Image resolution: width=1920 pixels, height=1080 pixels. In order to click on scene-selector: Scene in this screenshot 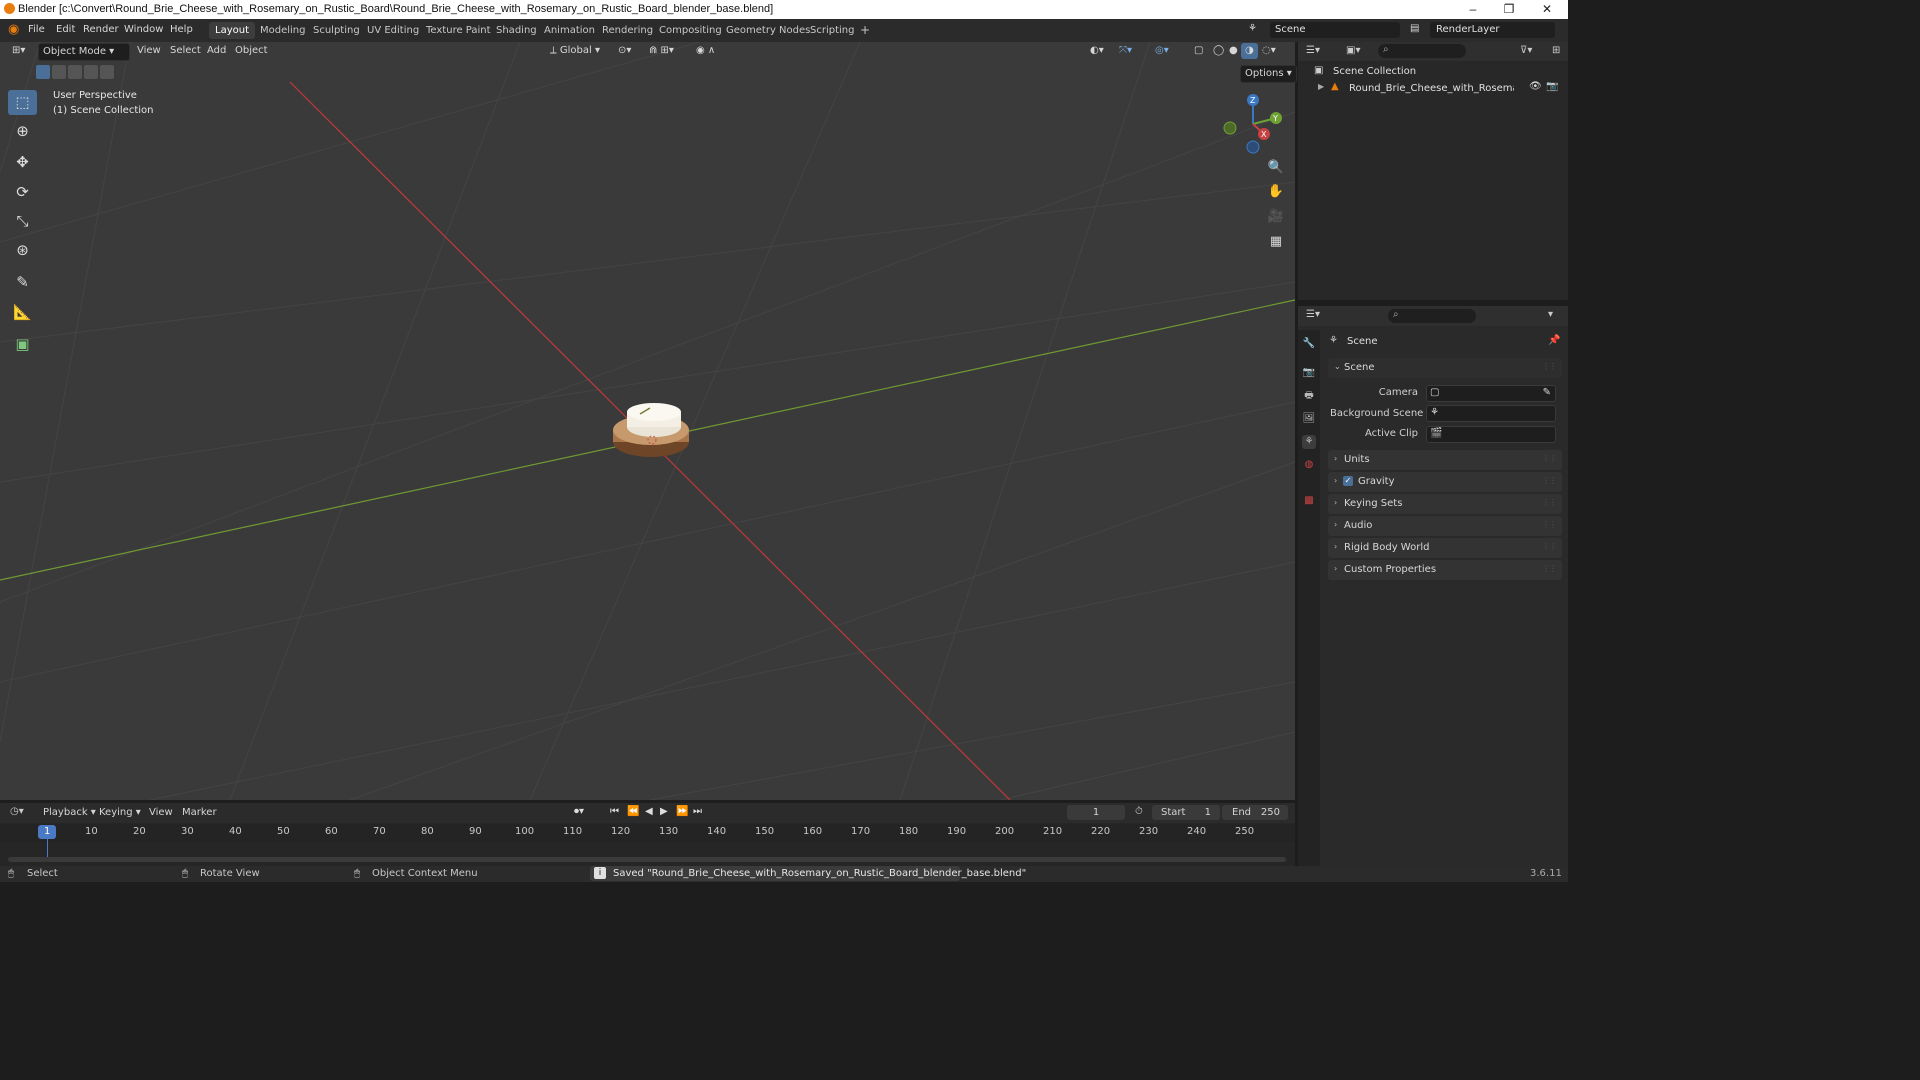, I will do `click(1335, 30)`.